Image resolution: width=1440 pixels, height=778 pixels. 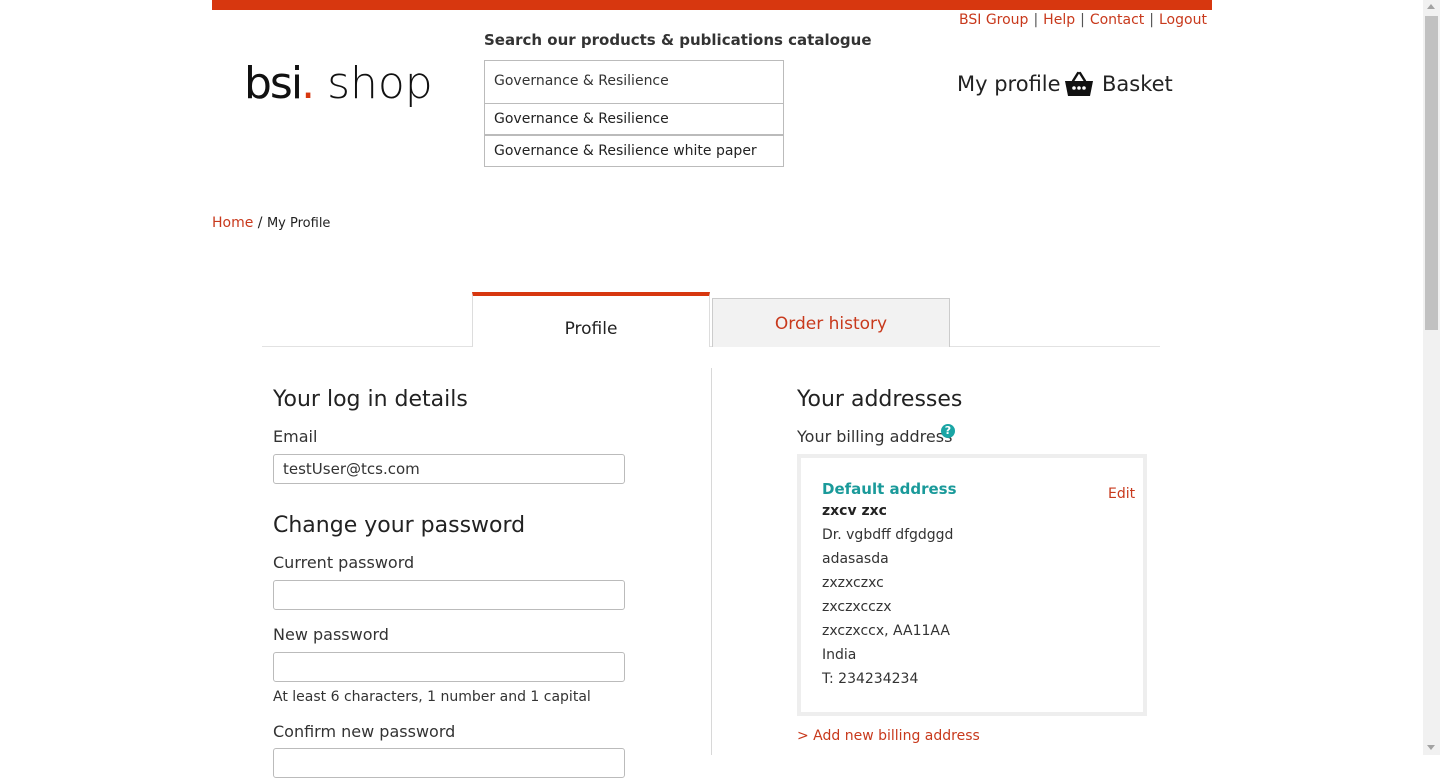 What do you see at coordinates (581, 119) in the screenshot?
I see `suggestion-label: Governance & Resilience` at bounding box center [581, 119].